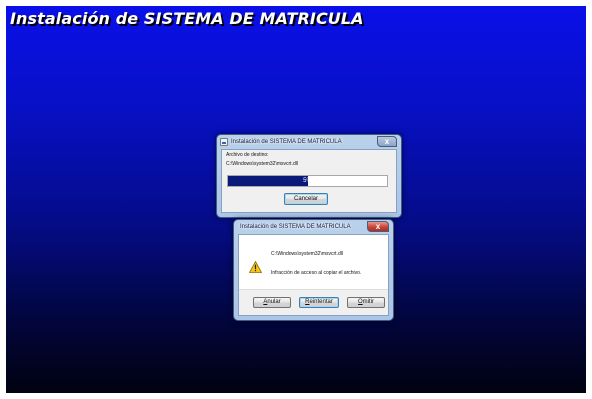 This screenshot has width=592, height=399. What do you see at coordinates (247, 155) in the screenshot?
I see `destination-label: Archivo de destino:` at bounding box center [247, 155].